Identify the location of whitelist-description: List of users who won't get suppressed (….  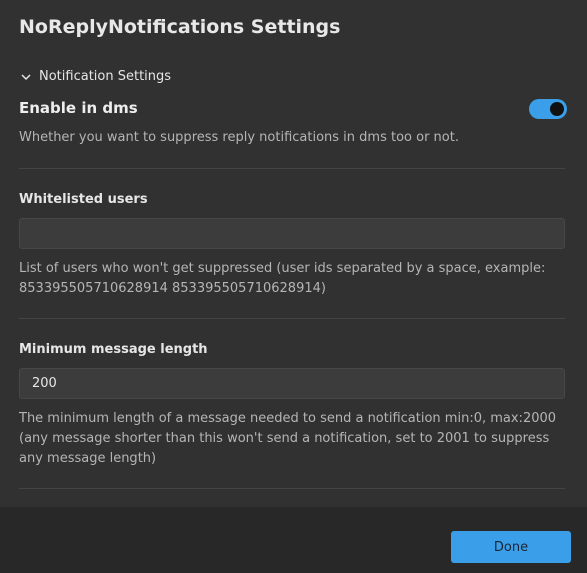
(282, 278).